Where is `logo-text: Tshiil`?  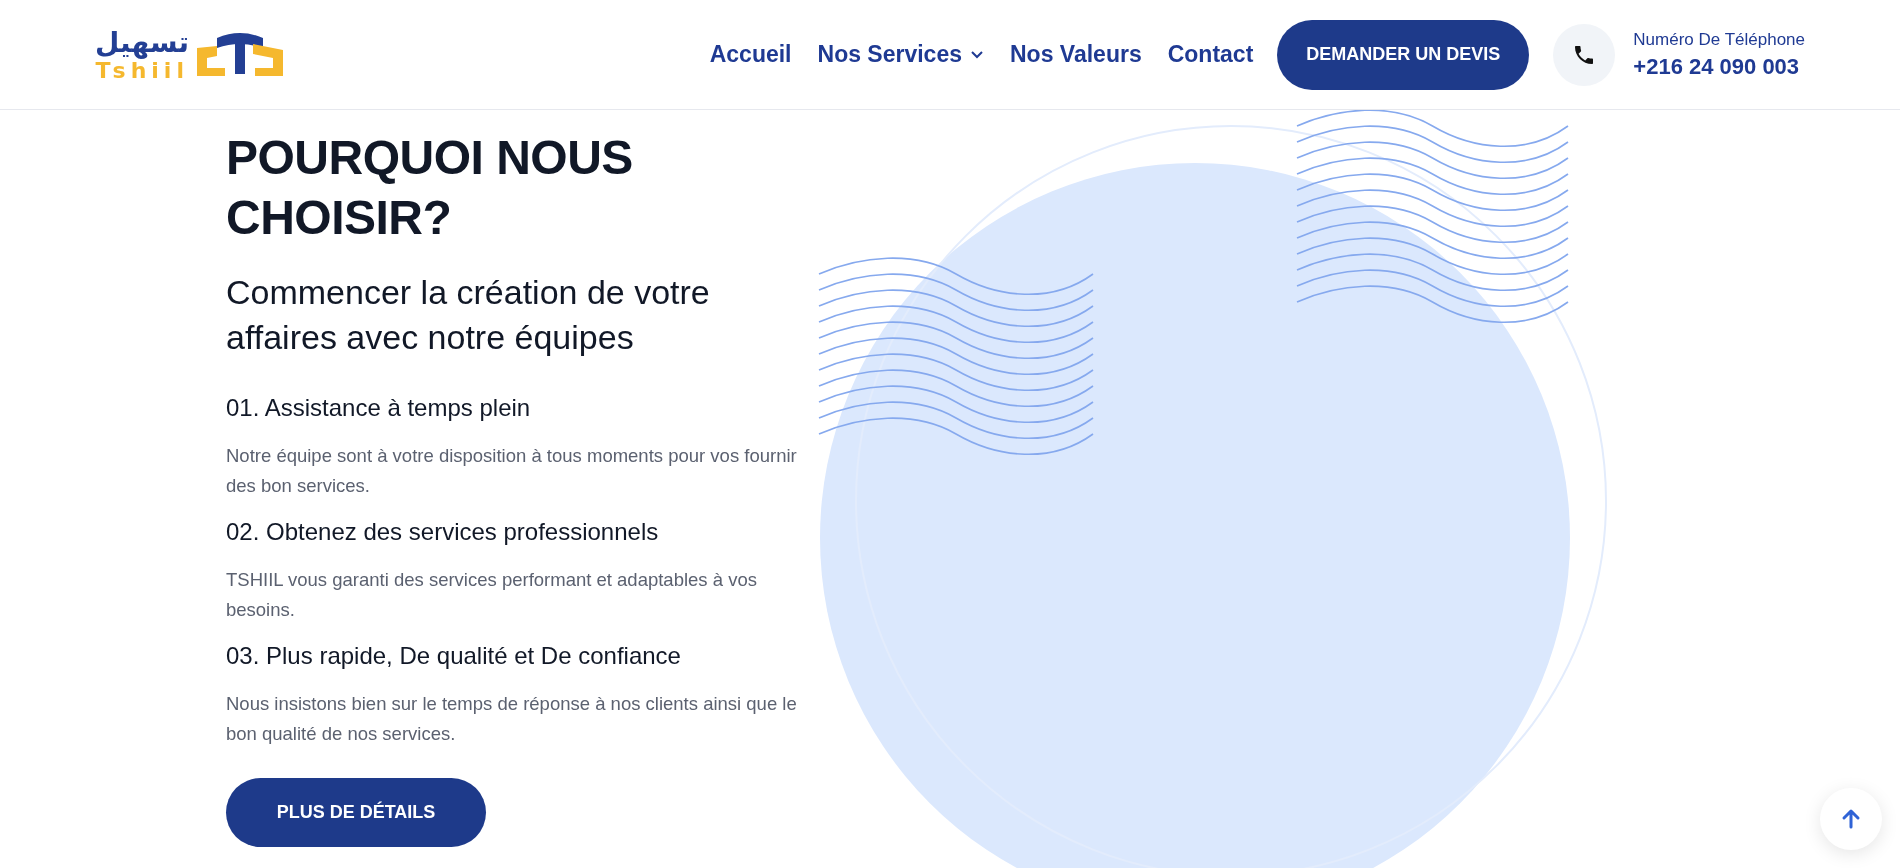
logo-text: Tshiil is located at coordinates (142, 70).